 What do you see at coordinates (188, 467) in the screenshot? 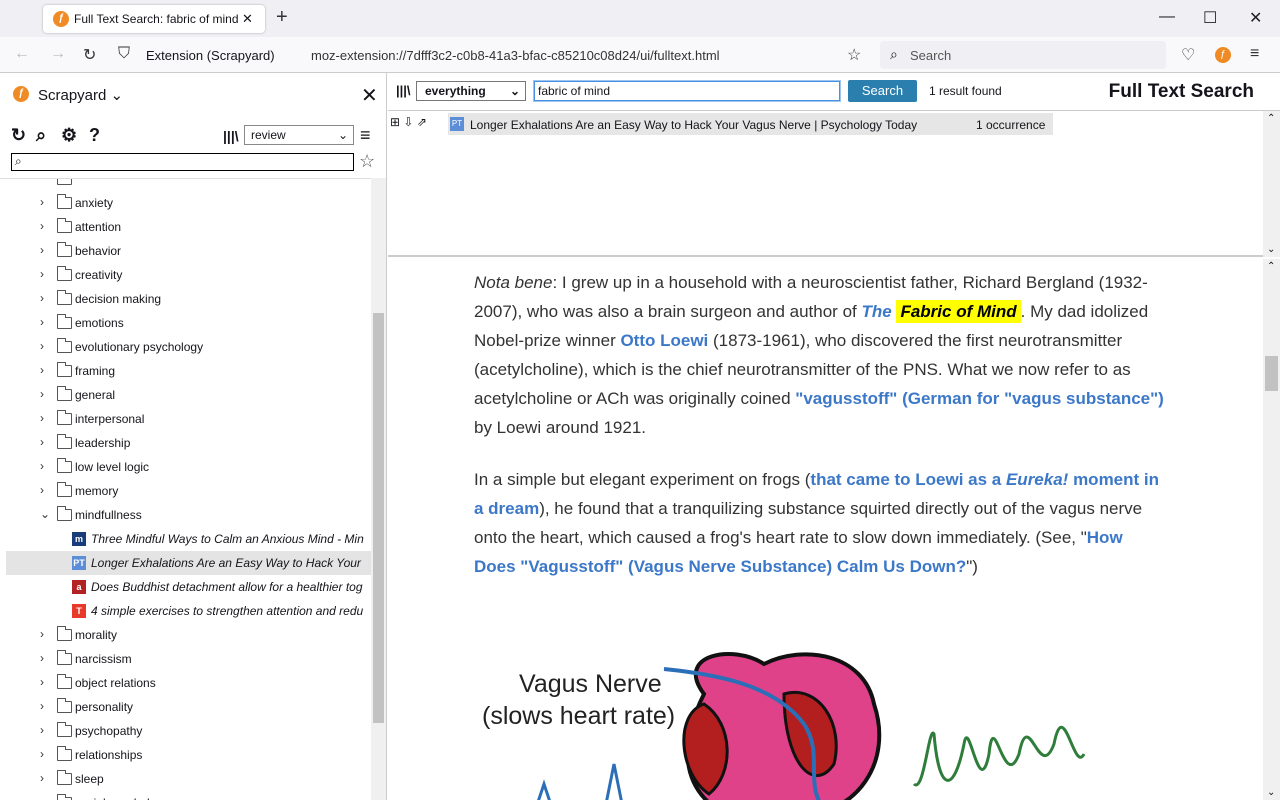
I see `tree-folder: › low level logic` at bounding box center [188, 467].